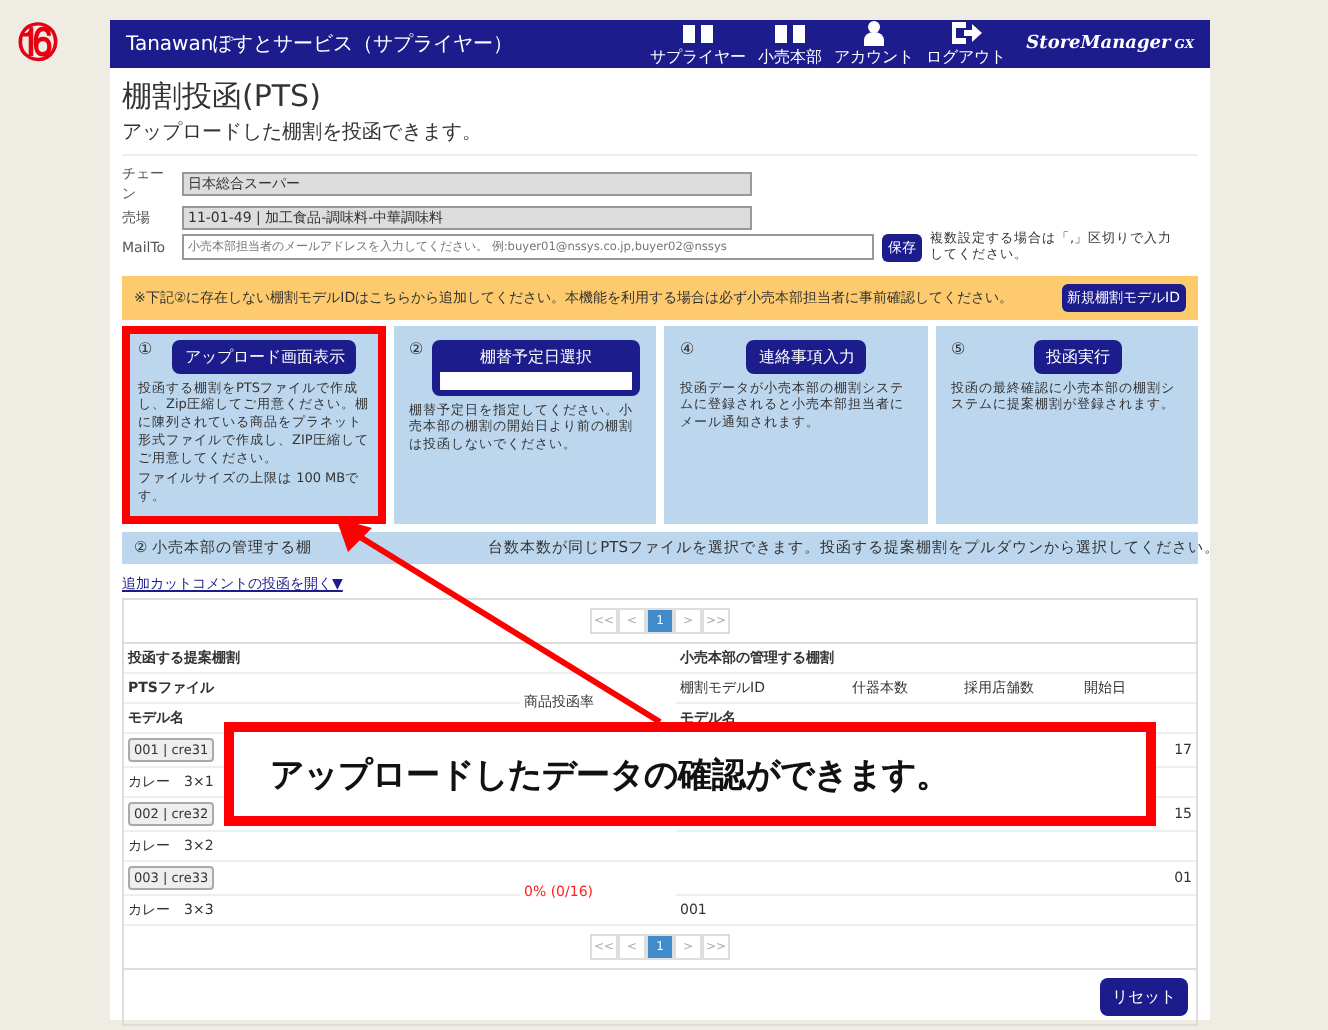  Describe the element at coordinates (966, 57) in the screenshot. I see `icon-label: ログアウト` at that location.